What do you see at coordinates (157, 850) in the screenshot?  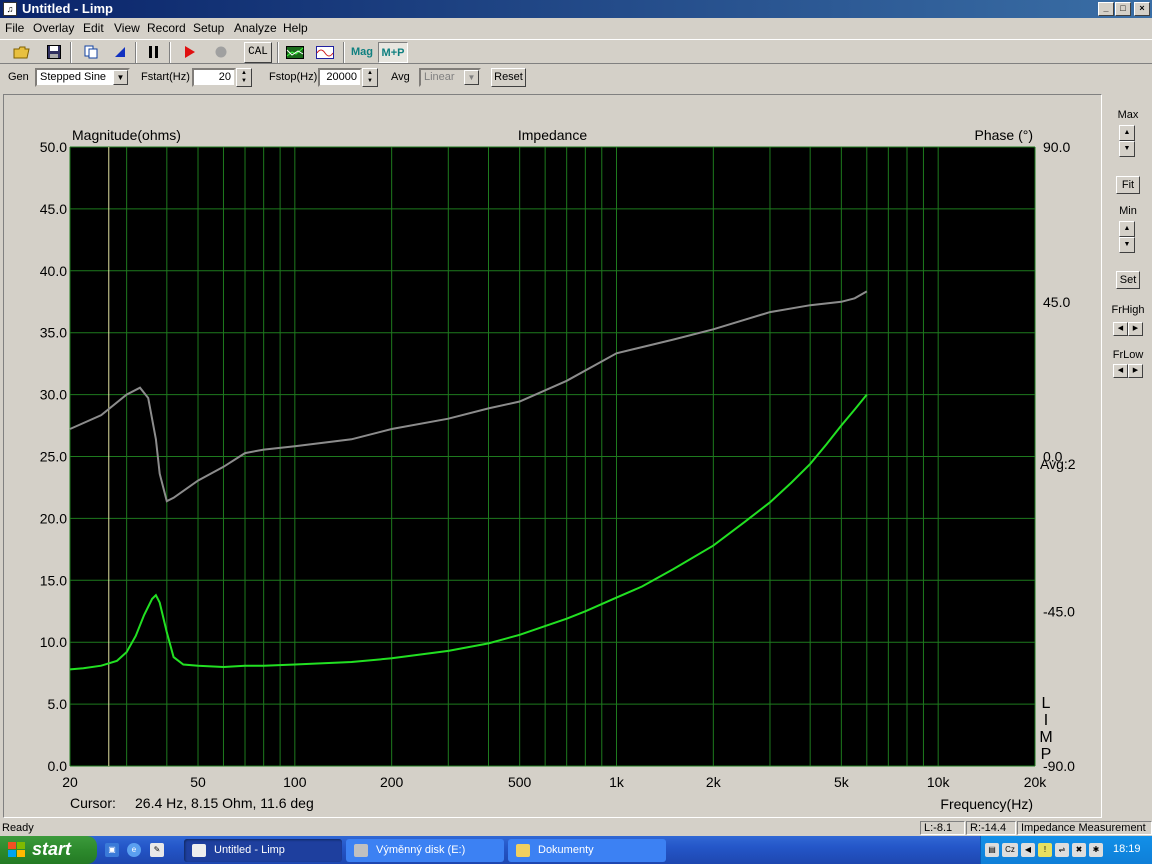 I see `media-icon: ✎` at bounding box center [157, 850].